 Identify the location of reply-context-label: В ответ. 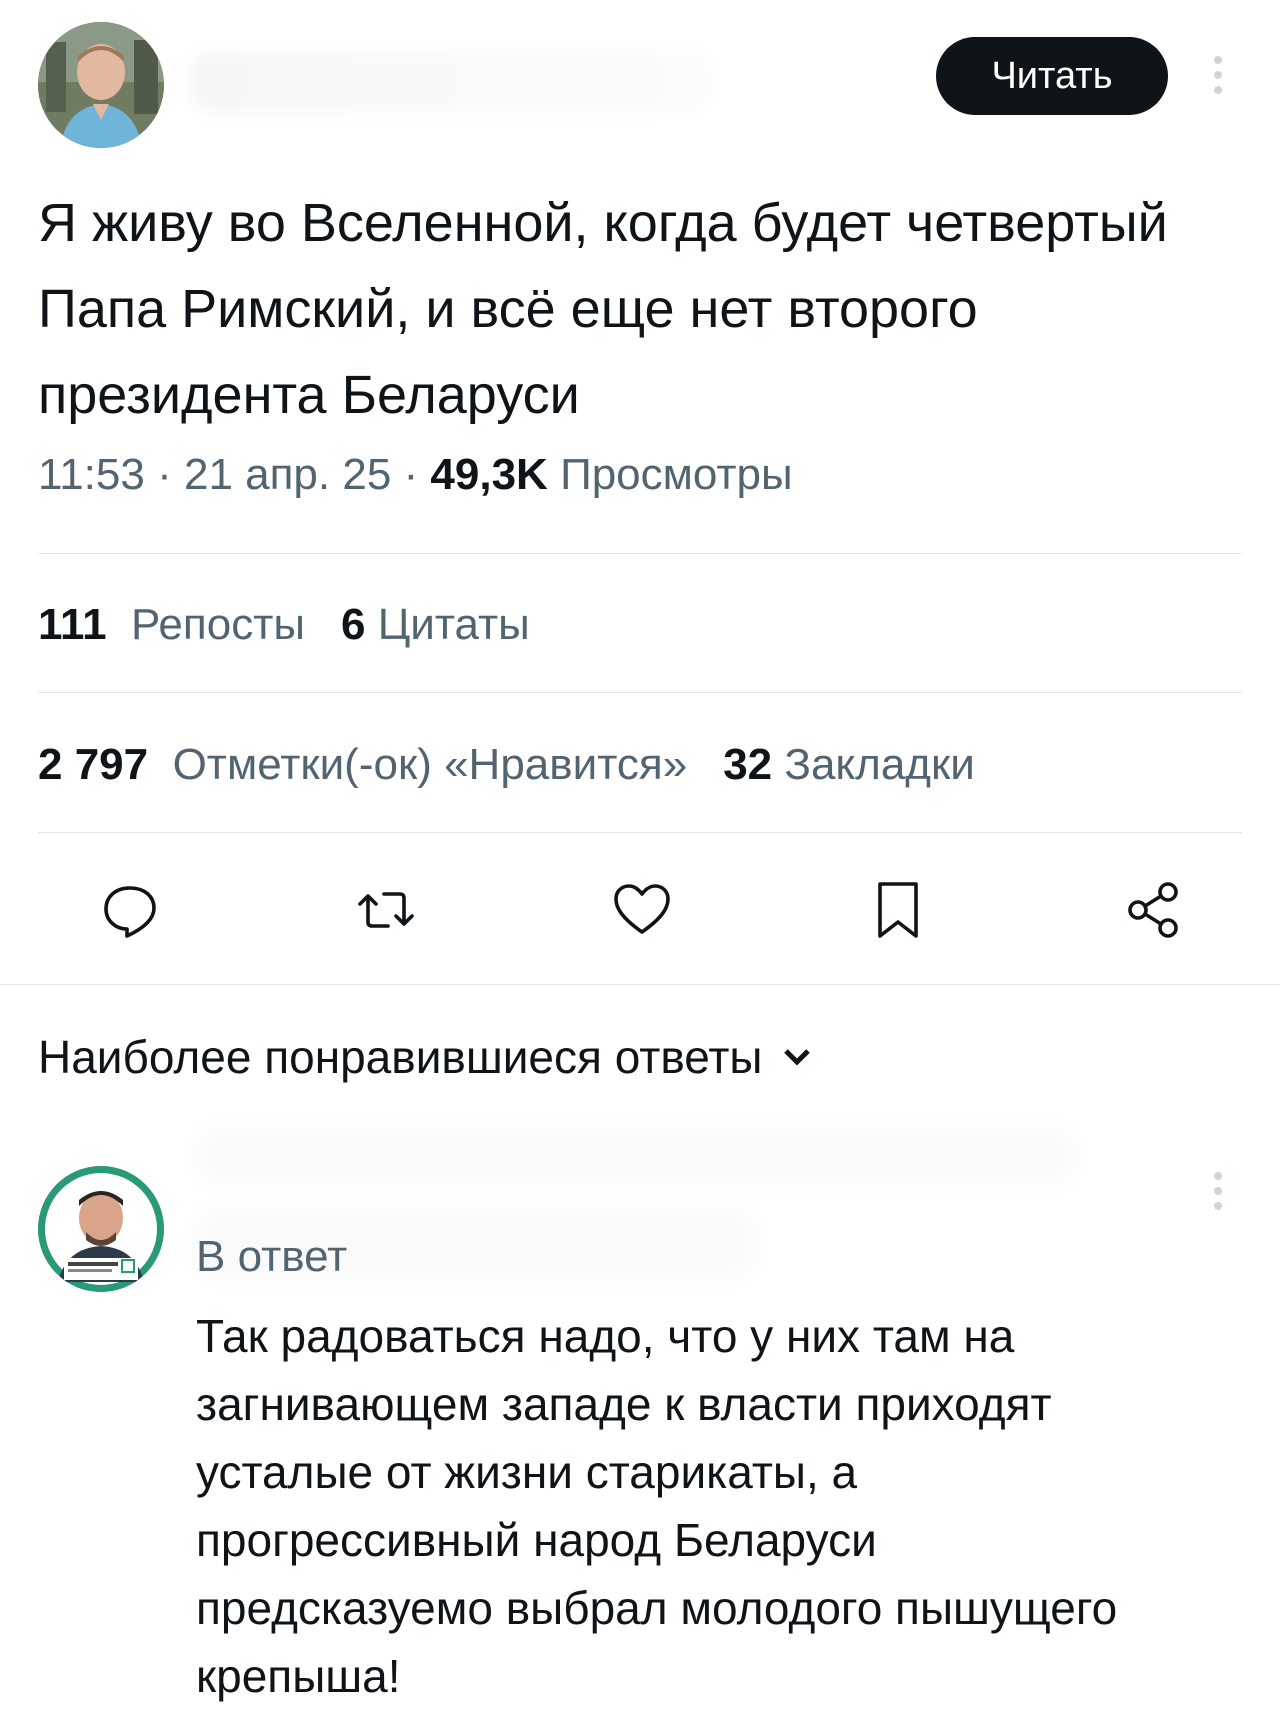
(272, 1256).